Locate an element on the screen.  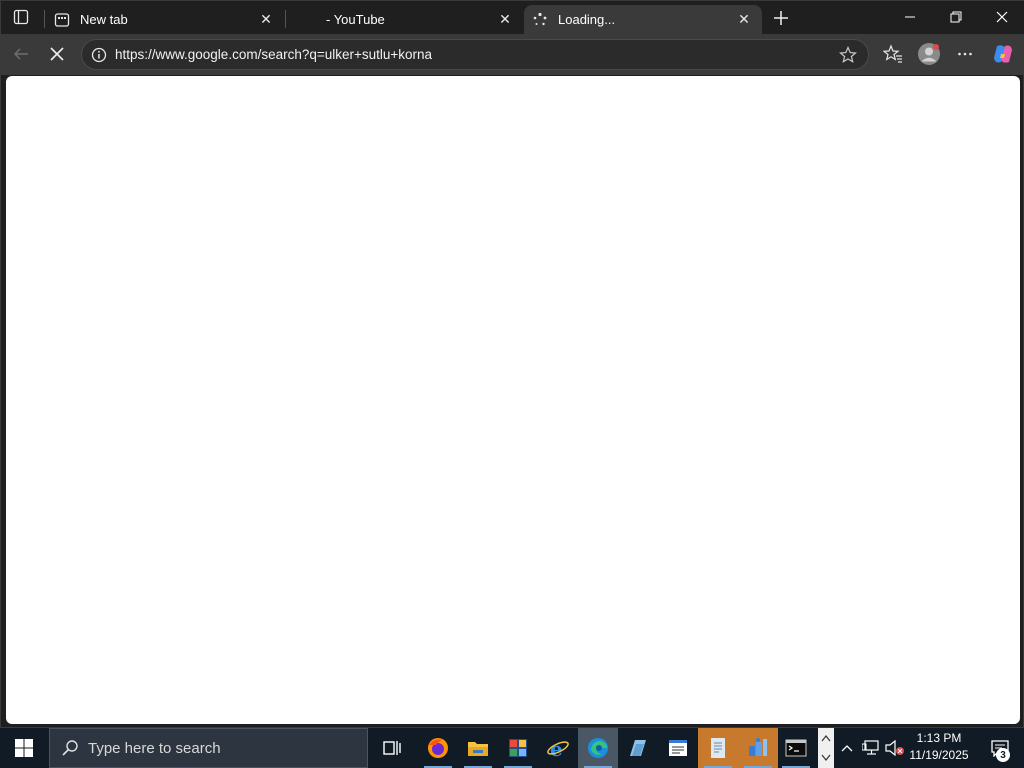
close-window-button is located at coordinates (1001, 17).